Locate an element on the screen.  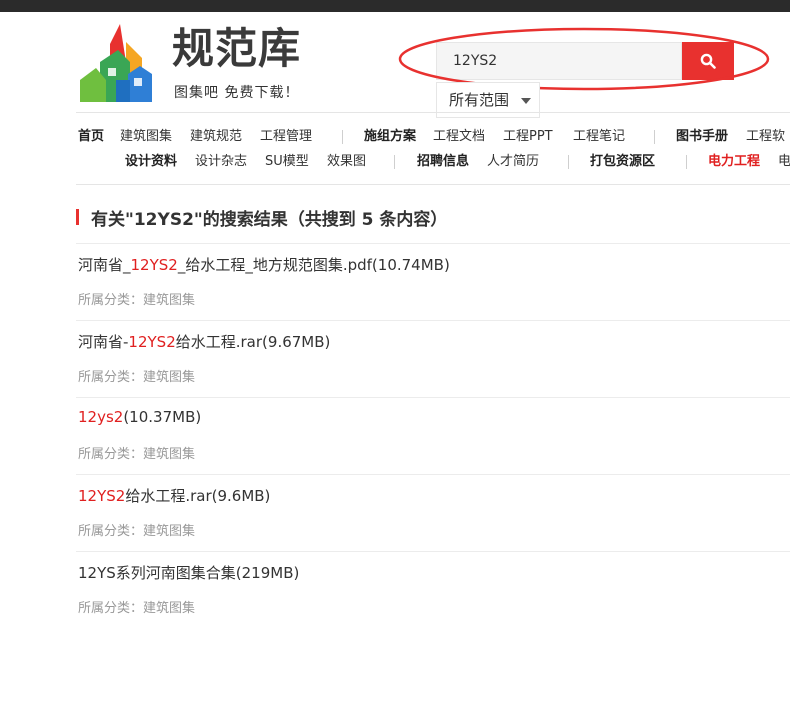
nav-design-materials: 设计资料 is located at coordinates (151, 162).